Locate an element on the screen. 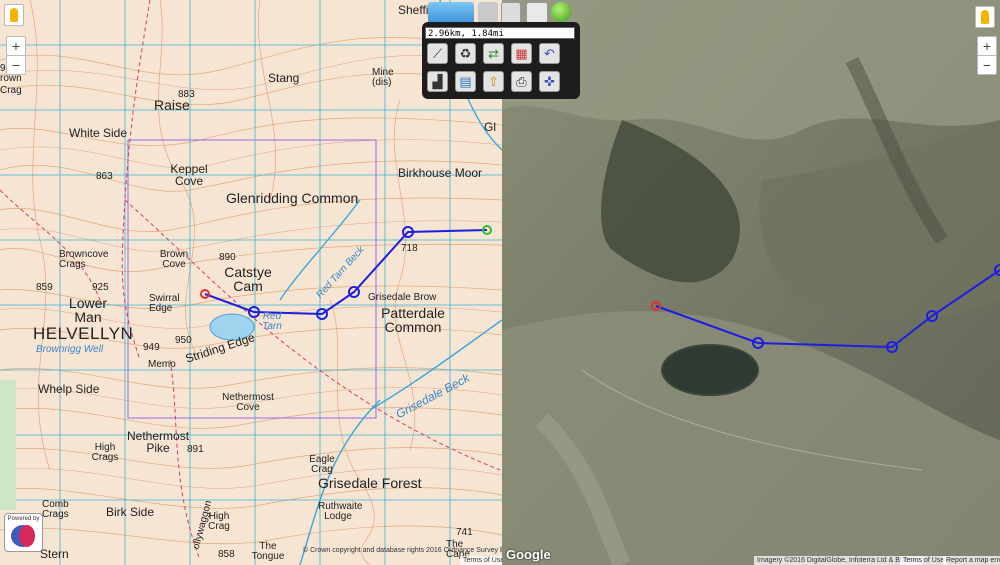  export-icon: ⇧ is located at coordinates (493, 81).